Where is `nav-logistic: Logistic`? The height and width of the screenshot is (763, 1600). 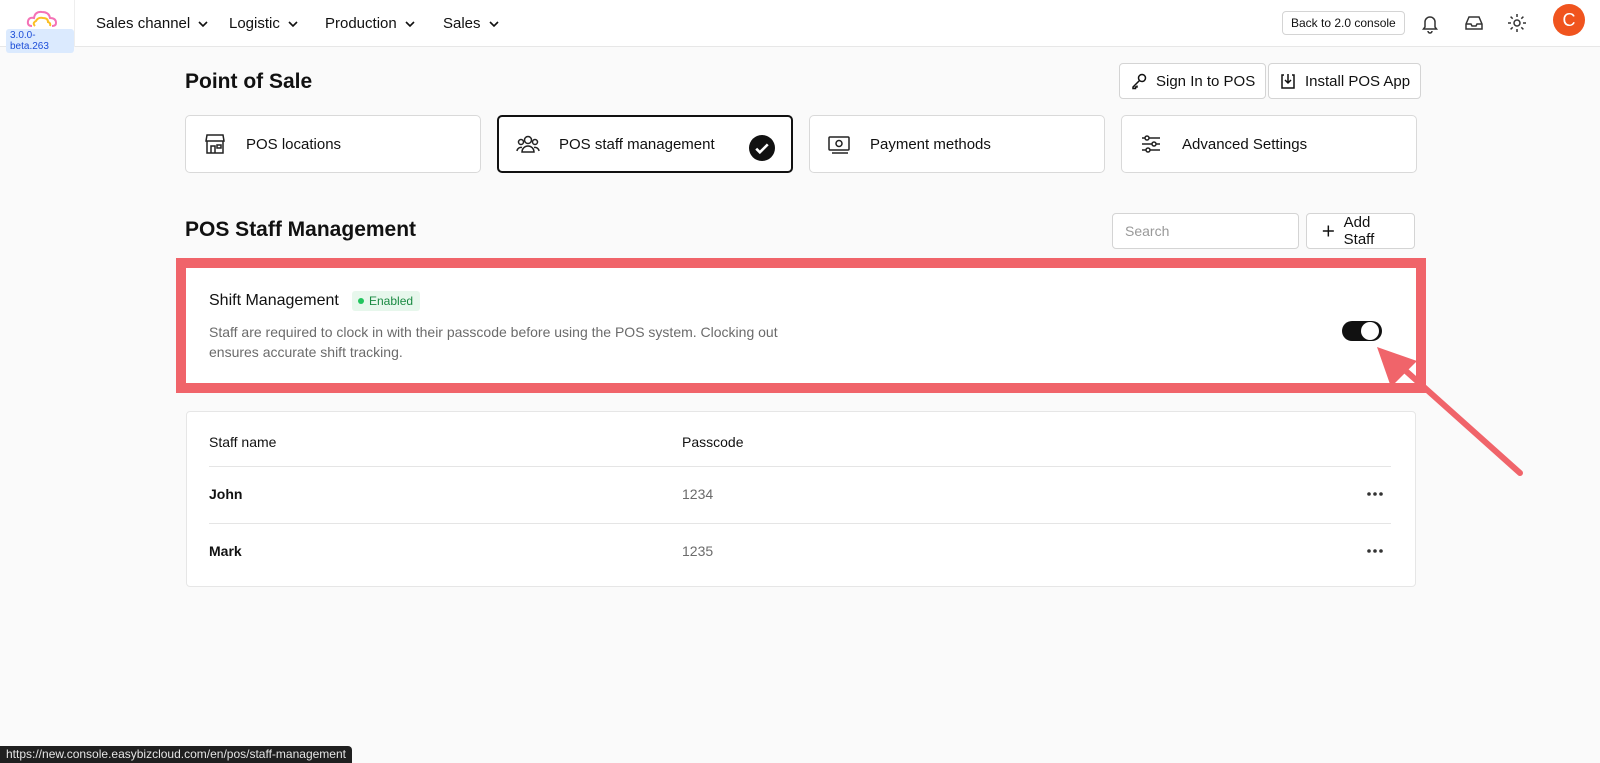
nav-logistic: Logistic is located at coordinates (264, 23).